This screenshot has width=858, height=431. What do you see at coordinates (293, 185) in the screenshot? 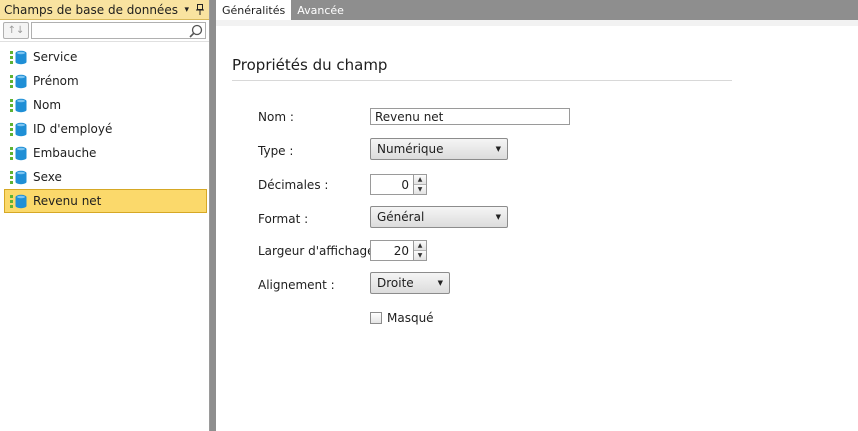
I see `decimals-label: Décimales :` at bounding box center [293, 185].